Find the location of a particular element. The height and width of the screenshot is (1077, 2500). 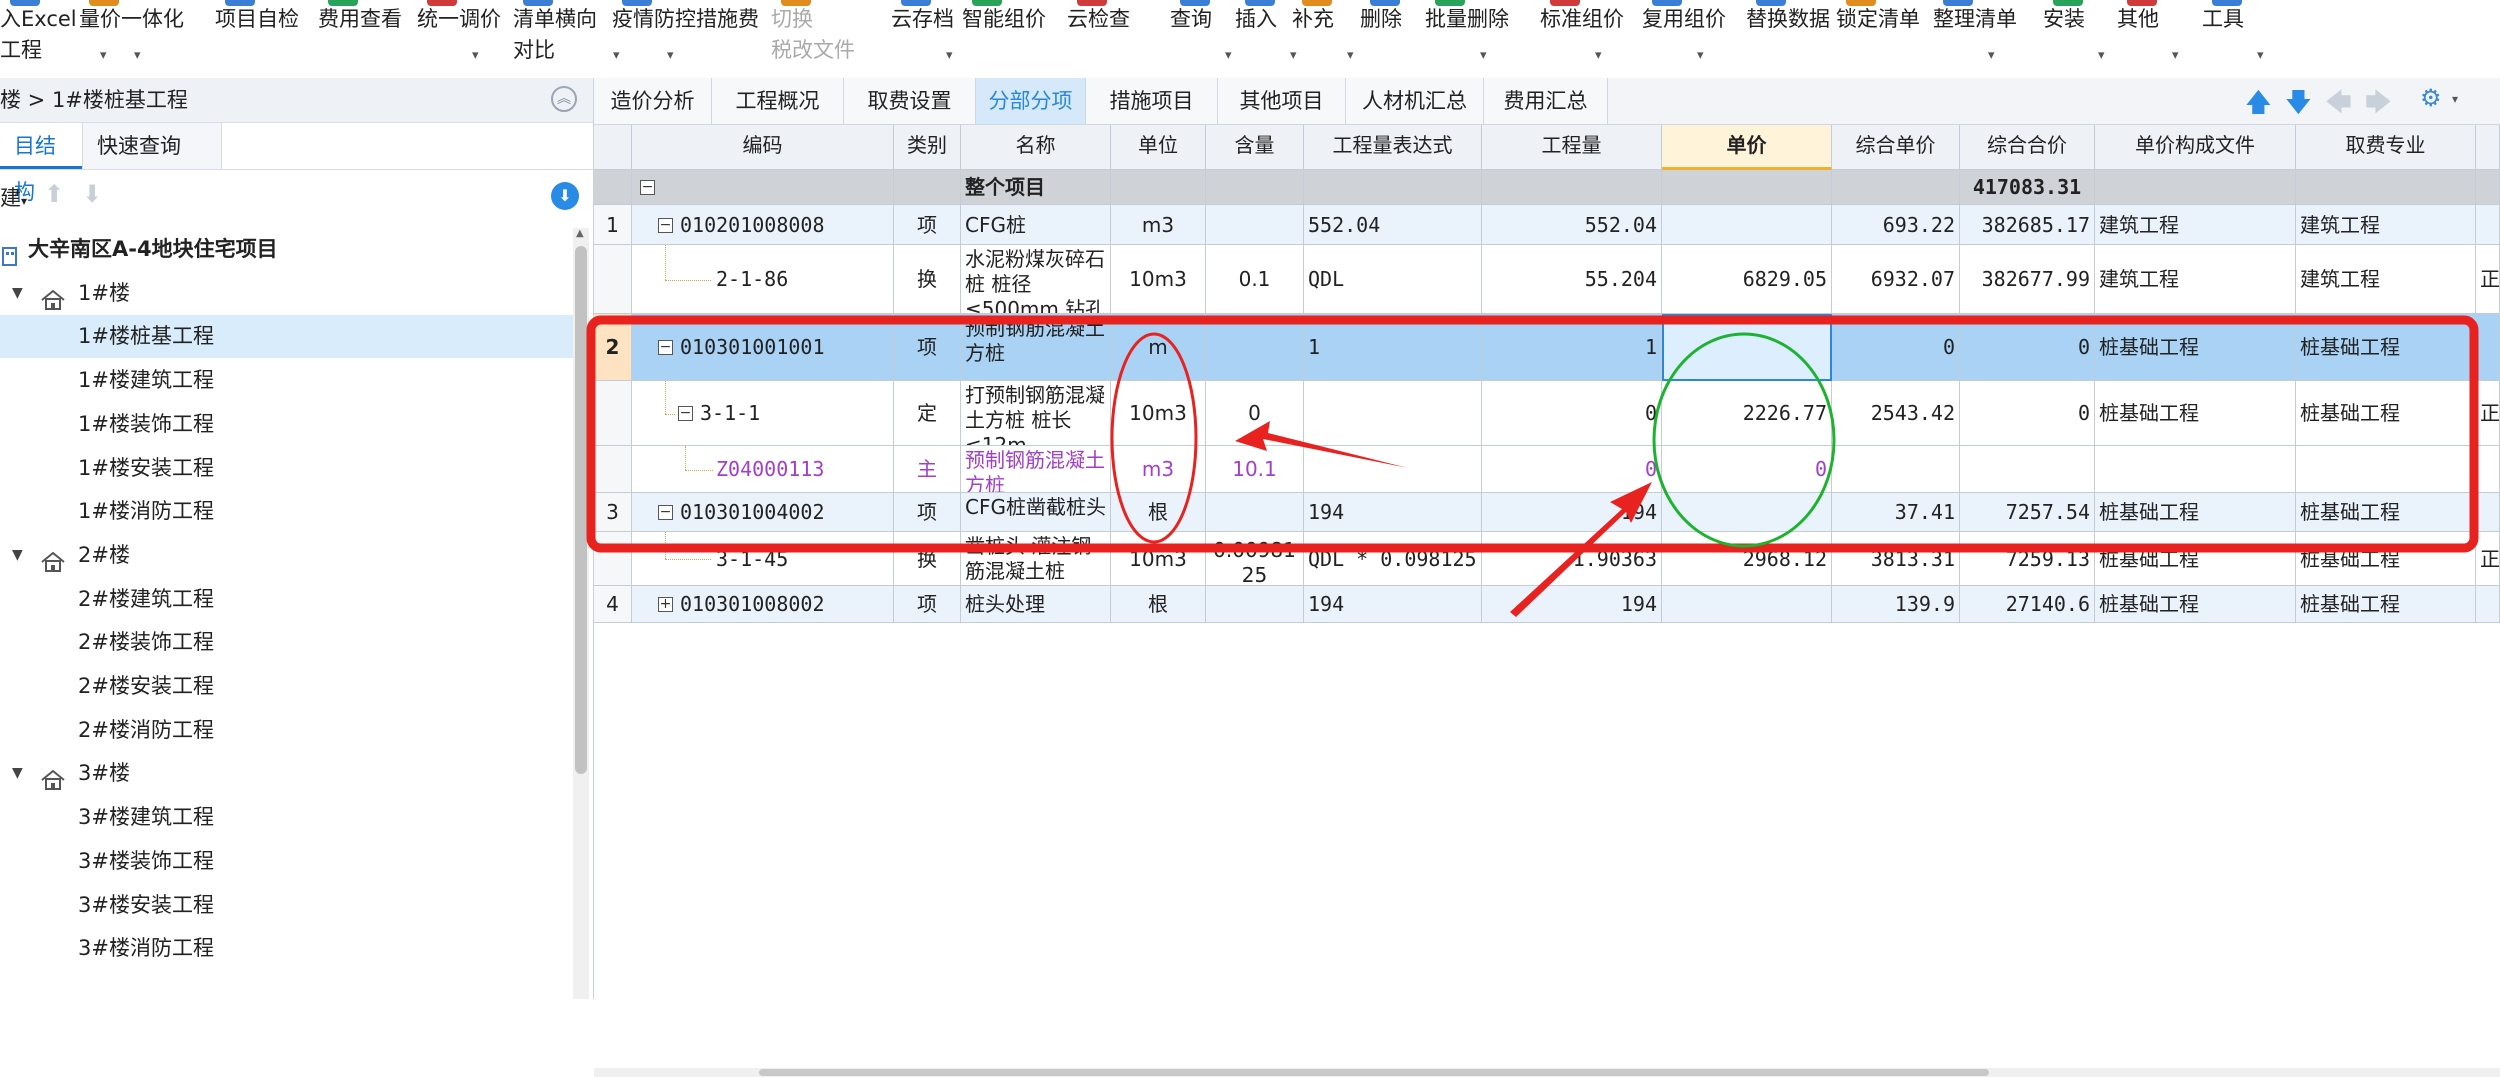

green-circle-annotation is located at coordinates (1744, 440).